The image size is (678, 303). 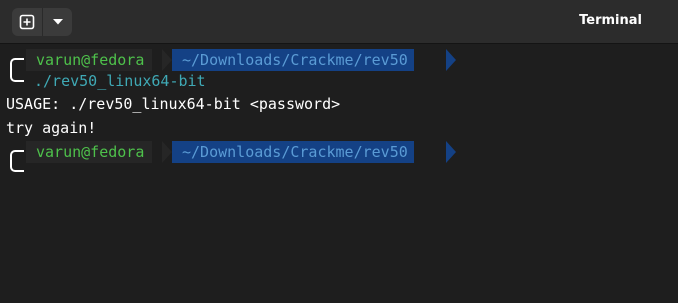 I want to click on command-line: ./rev50_linux64-bit, so click(x=120, y=81).